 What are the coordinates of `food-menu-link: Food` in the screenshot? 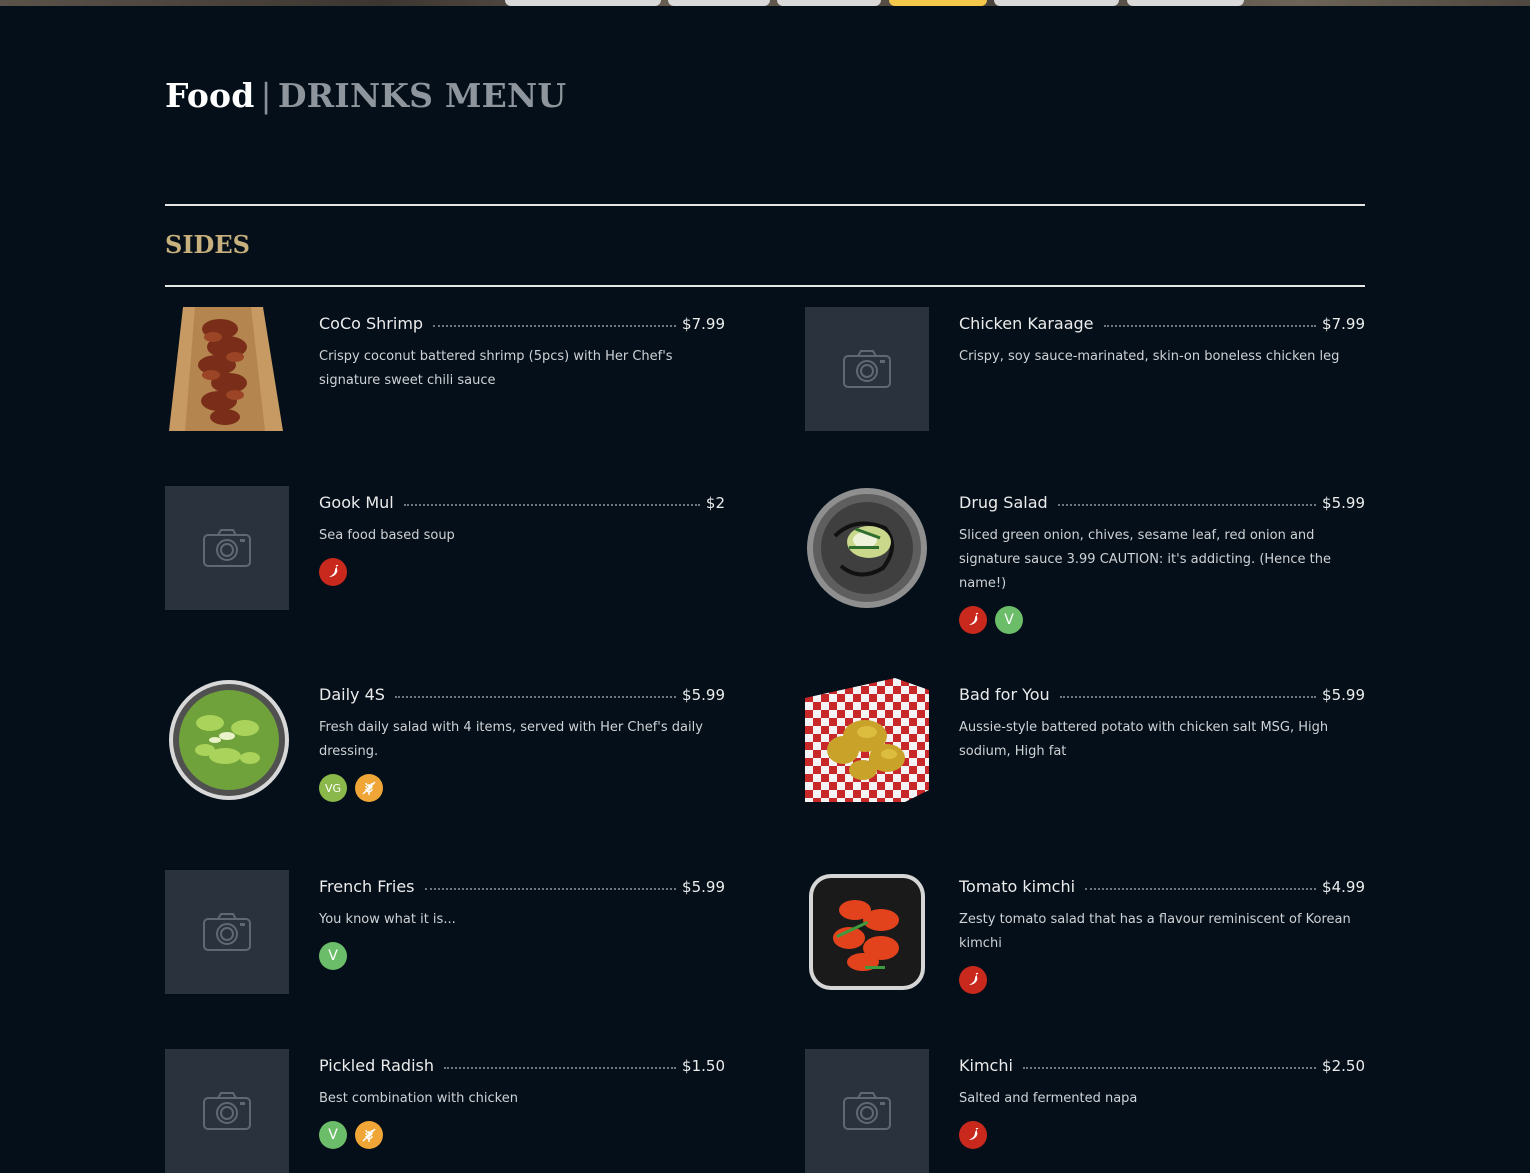 It's located at (210, 95).